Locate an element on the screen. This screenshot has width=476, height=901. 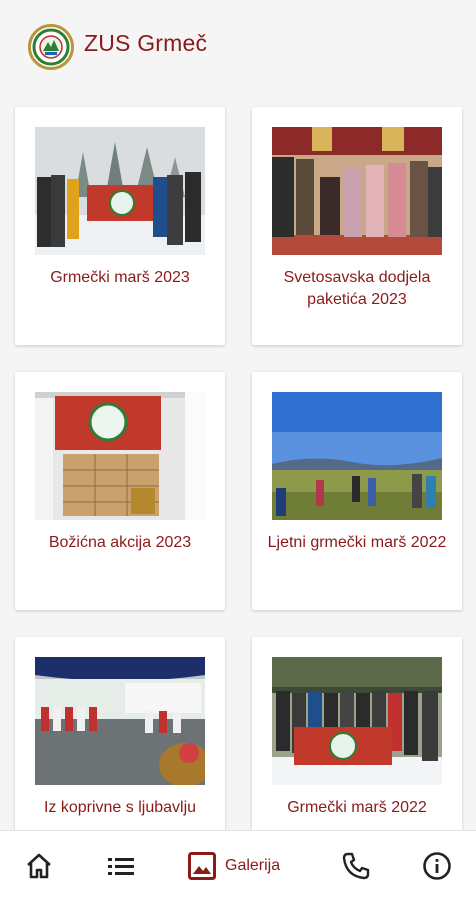
info-icon is located at coordinates (437, 866).